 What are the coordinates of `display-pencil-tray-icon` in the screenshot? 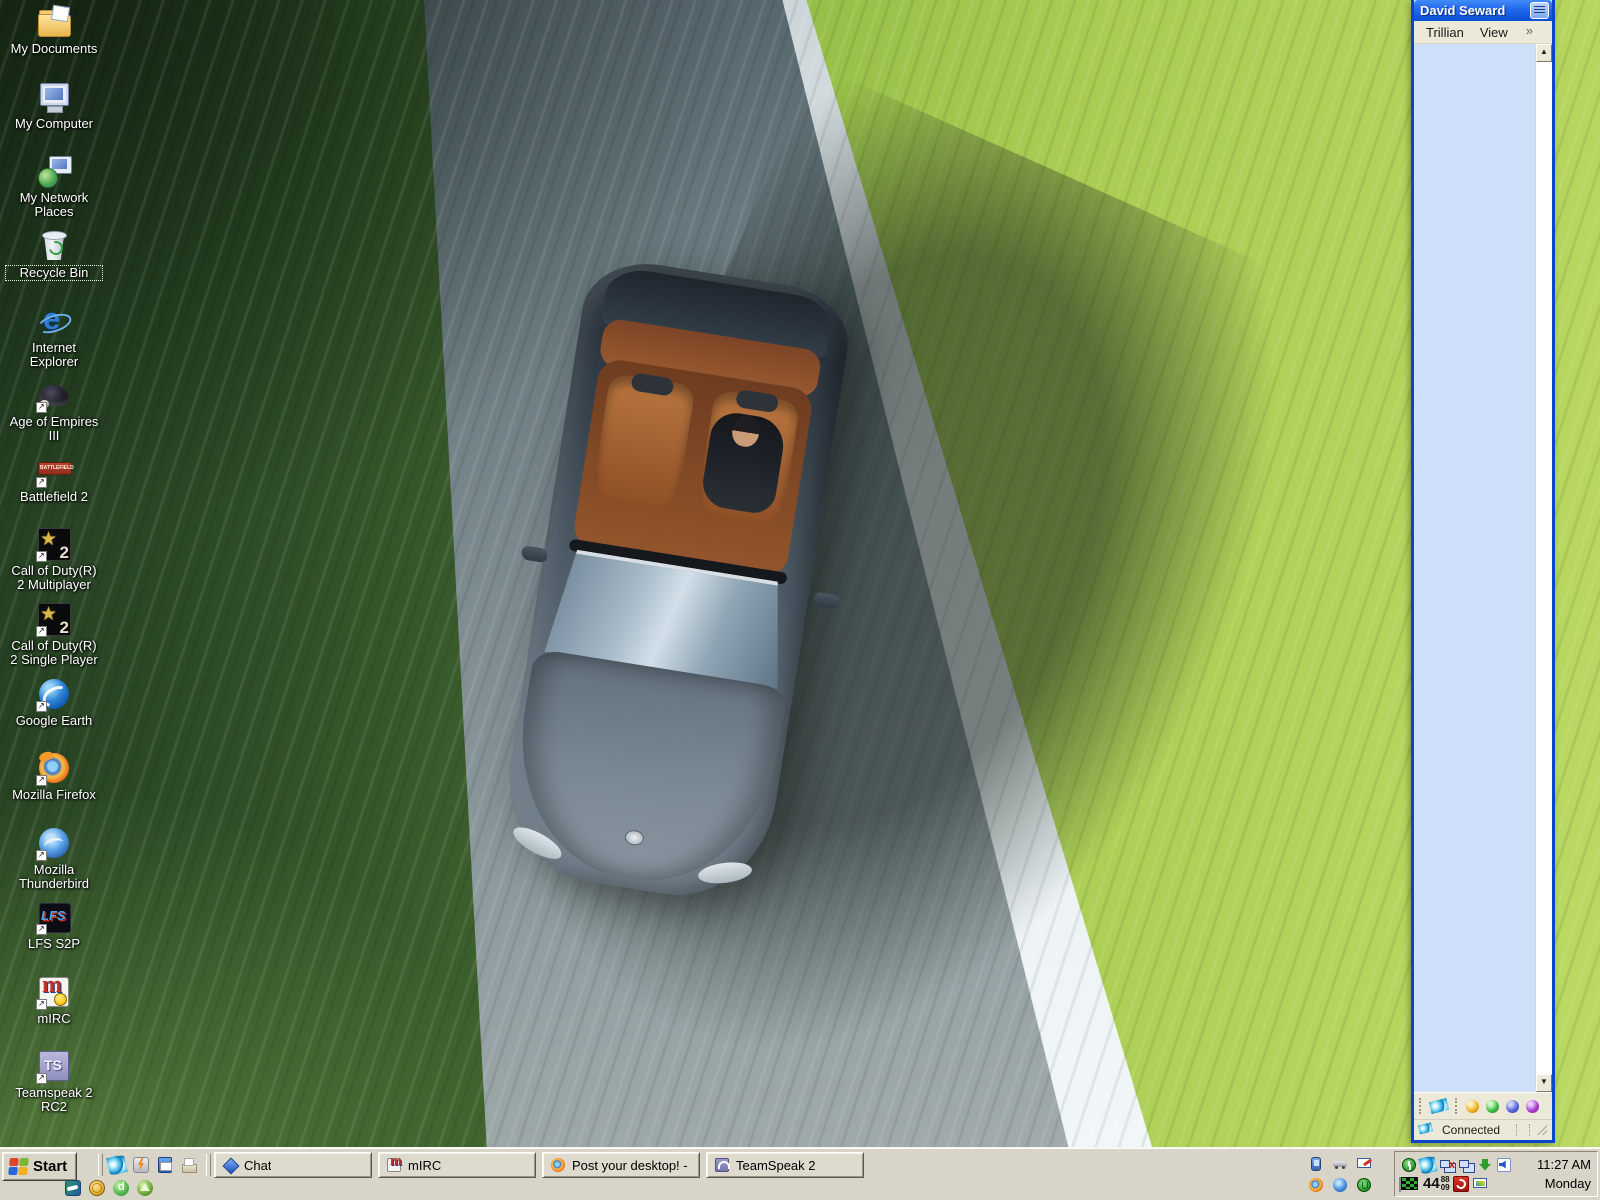 It's located at (1364, 1164).